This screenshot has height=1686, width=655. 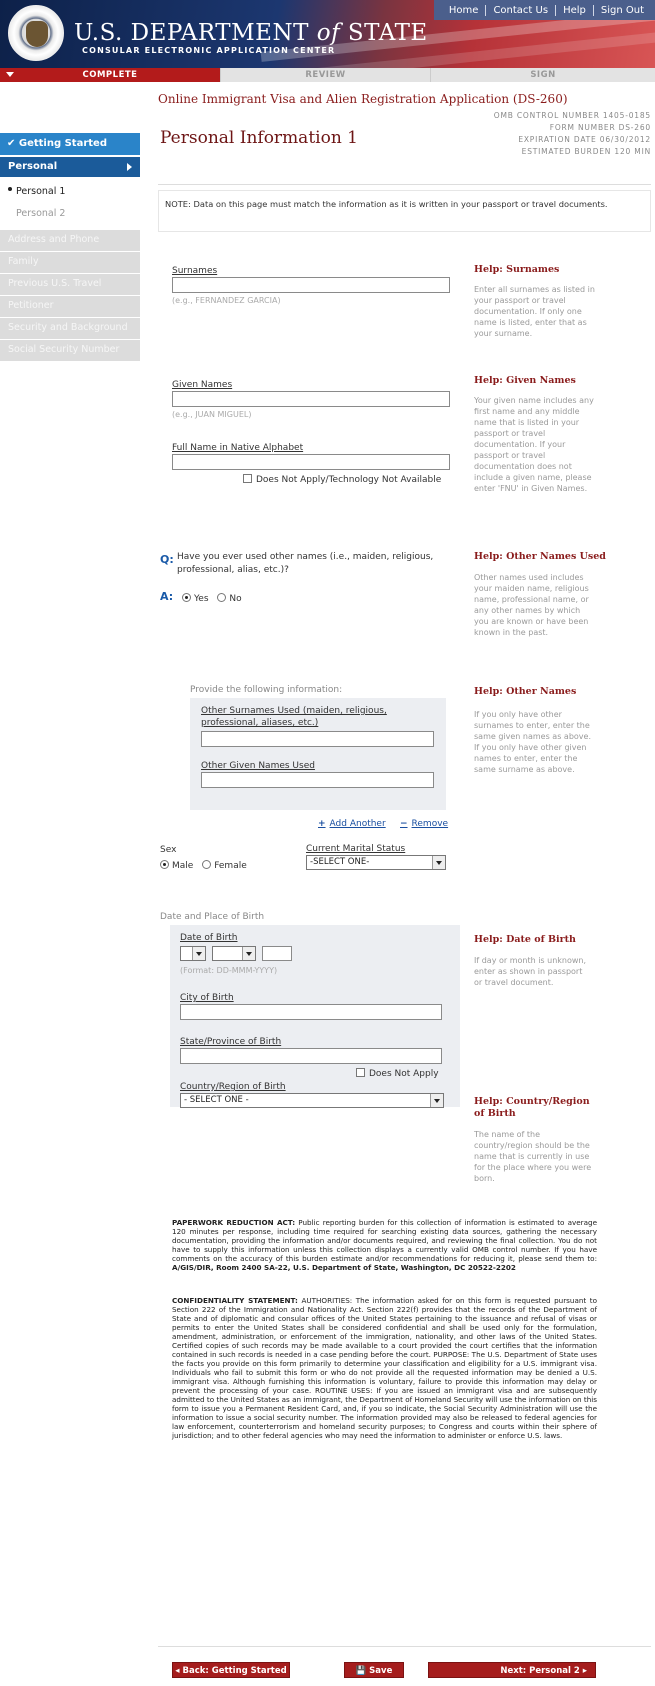 What do you see at coordinates (360, 1072) in the screenshot?
I see `state-dna-checkbox` at bounding box center [360, 1072].